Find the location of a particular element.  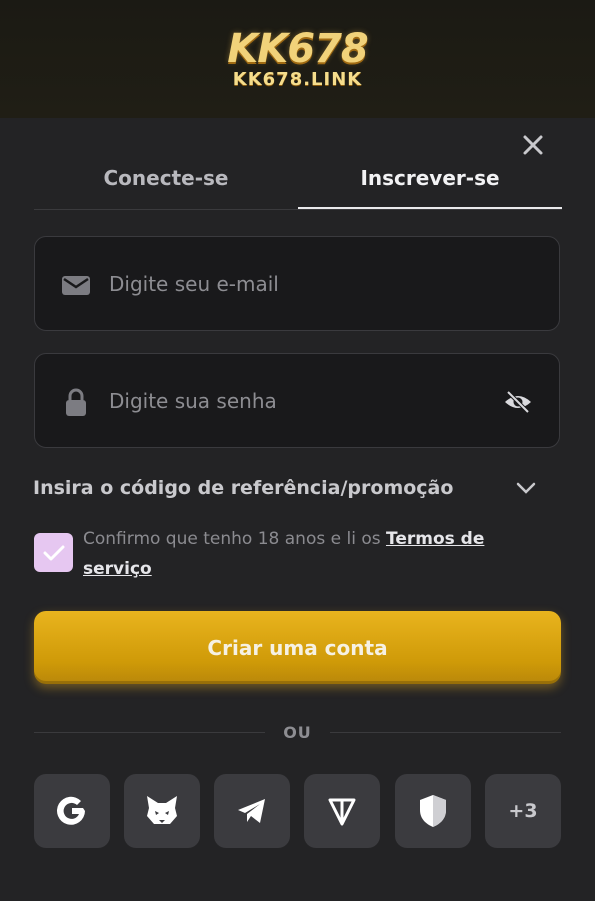

password-field: Digite sua senha is located at coordinates (297, 400).